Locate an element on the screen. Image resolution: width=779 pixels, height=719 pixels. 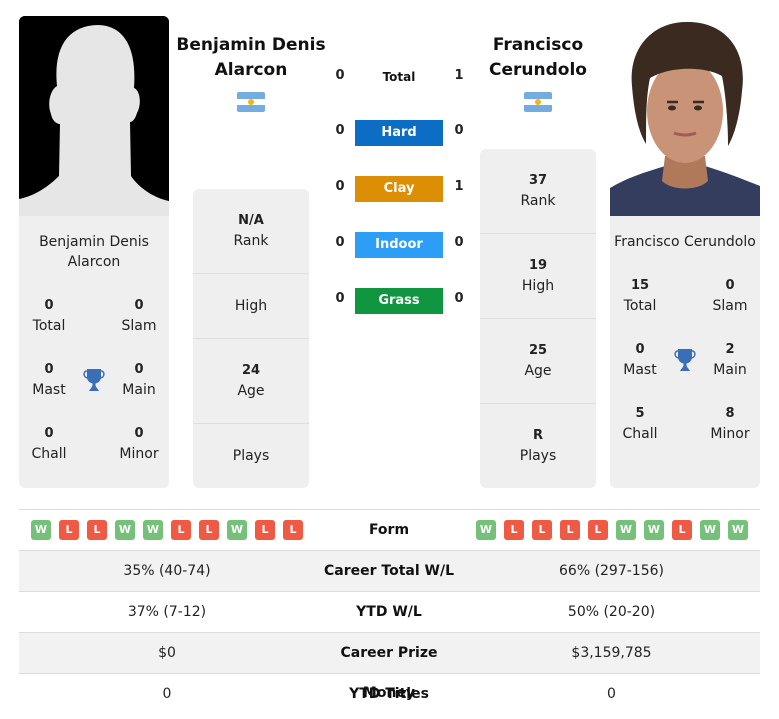
h2h-grass-left: 0 is located at coordinates (340, 298).